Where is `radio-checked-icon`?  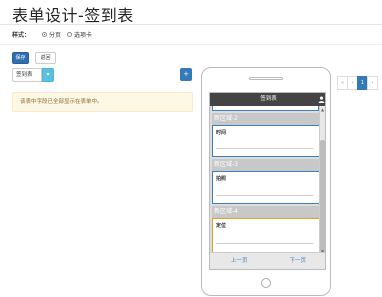 radio-checked-icon is located at coordinates (45, 34).